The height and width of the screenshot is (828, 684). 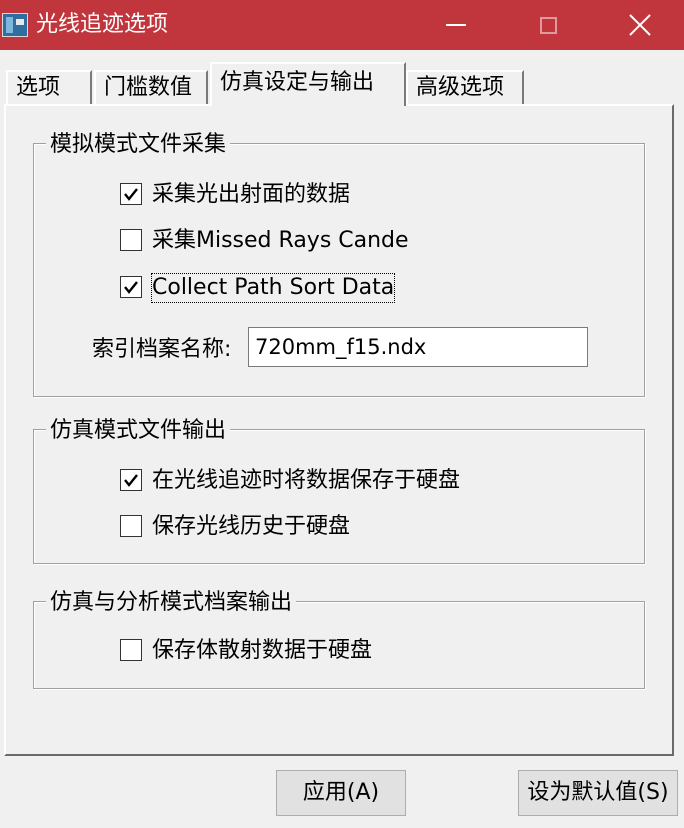 I want to click on close-button, so click(x=639, y=25).